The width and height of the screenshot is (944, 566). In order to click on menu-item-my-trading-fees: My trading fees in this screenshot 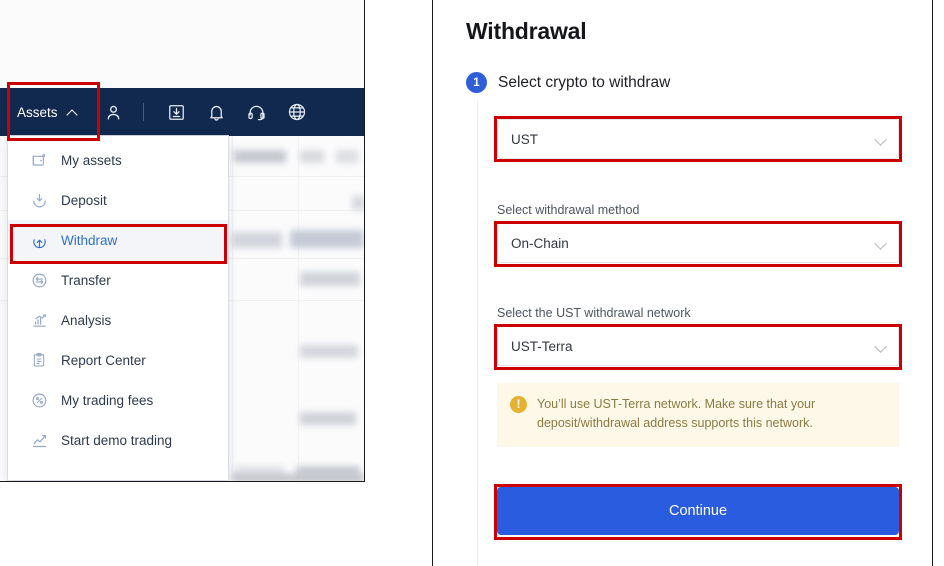, I will do `click(118, 400)`.